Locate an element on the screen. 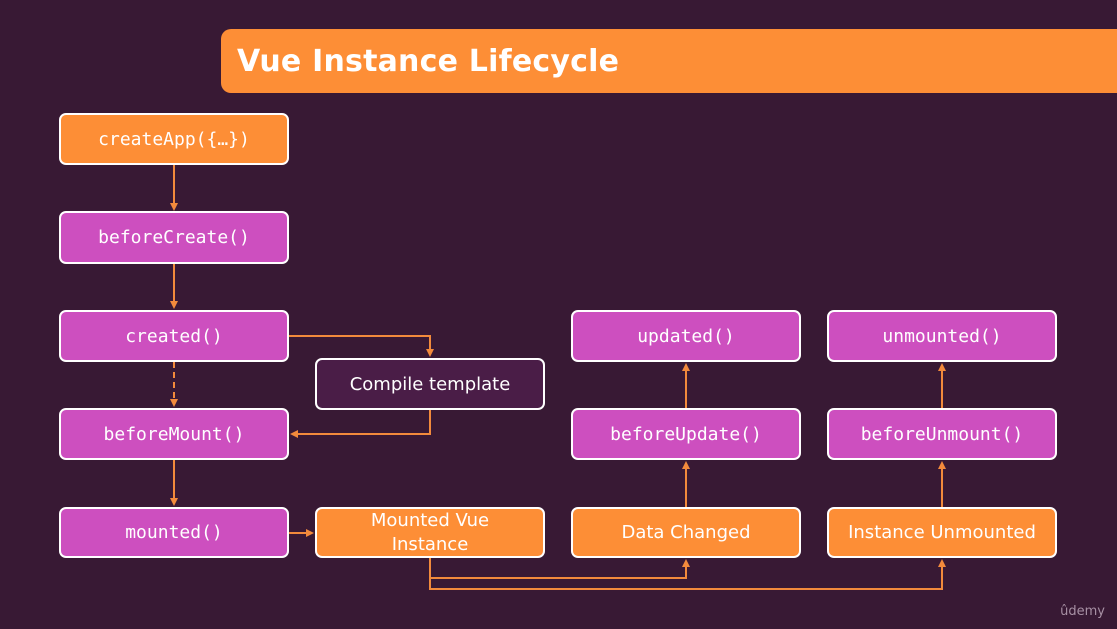 The width and height of the screenshot is (1117, 629). node-label: updated() is located at coordinates (686, 336).